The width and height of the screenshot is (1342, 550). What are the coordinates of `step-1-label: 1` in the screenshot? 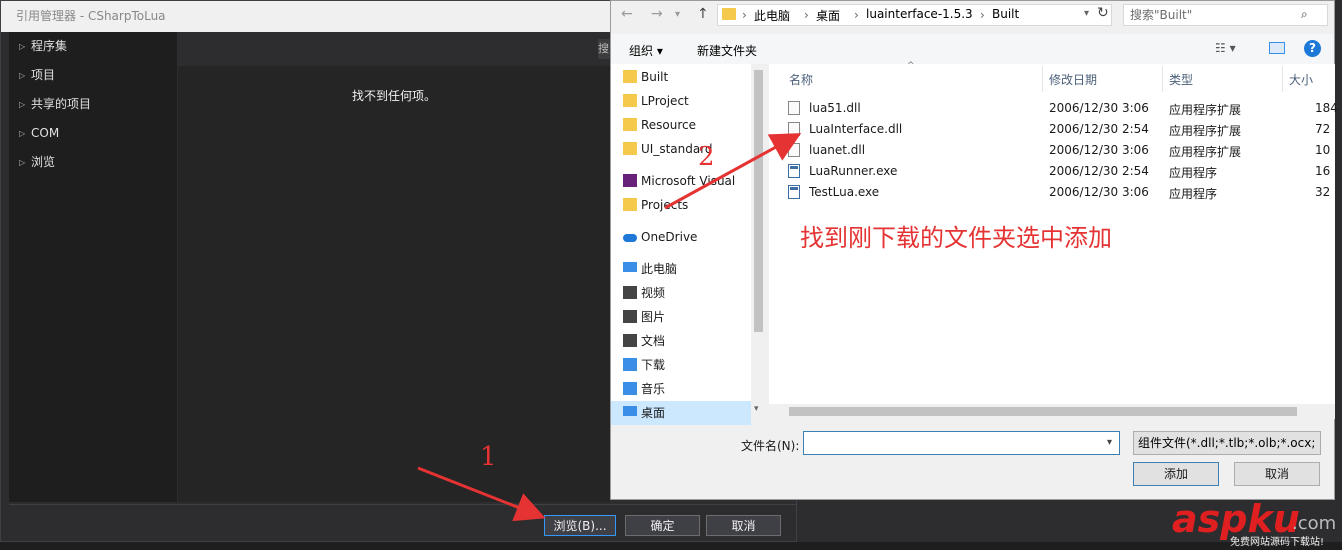 It's located at (488, 457).